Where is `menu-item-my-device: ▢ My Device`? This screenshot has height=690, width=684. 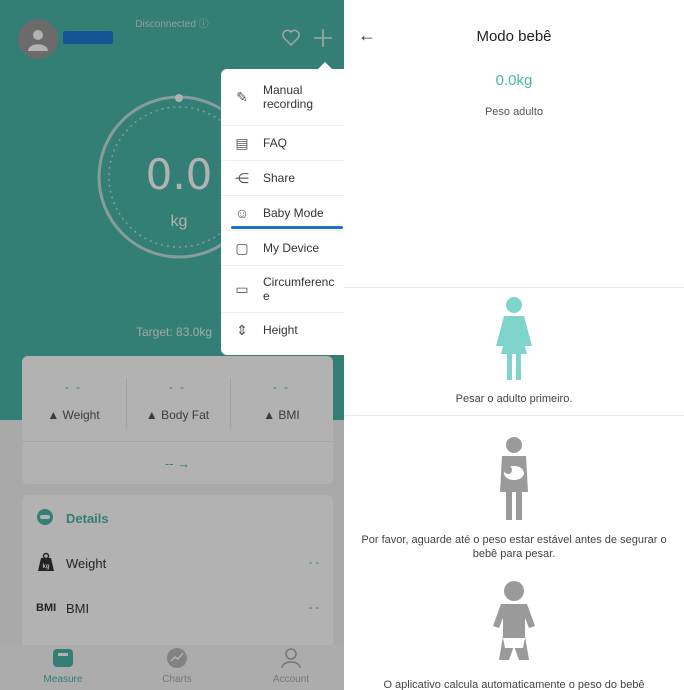
menu-item-my-device: ▢ My Device is located at coordinates (282, 248).